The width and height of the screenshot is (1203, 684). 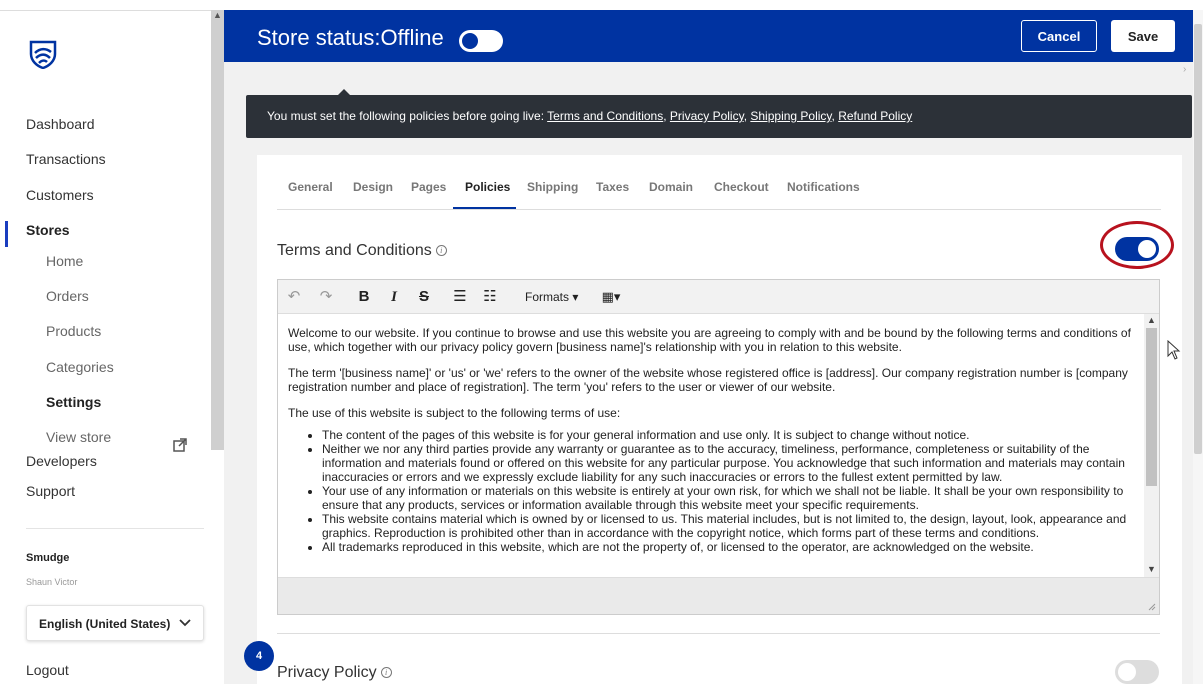 What do you see at coordinates (713, 36) in the screenshot?
I see `top-header: Store status:Offline Cancel Save` at bounding box center [713, 36].